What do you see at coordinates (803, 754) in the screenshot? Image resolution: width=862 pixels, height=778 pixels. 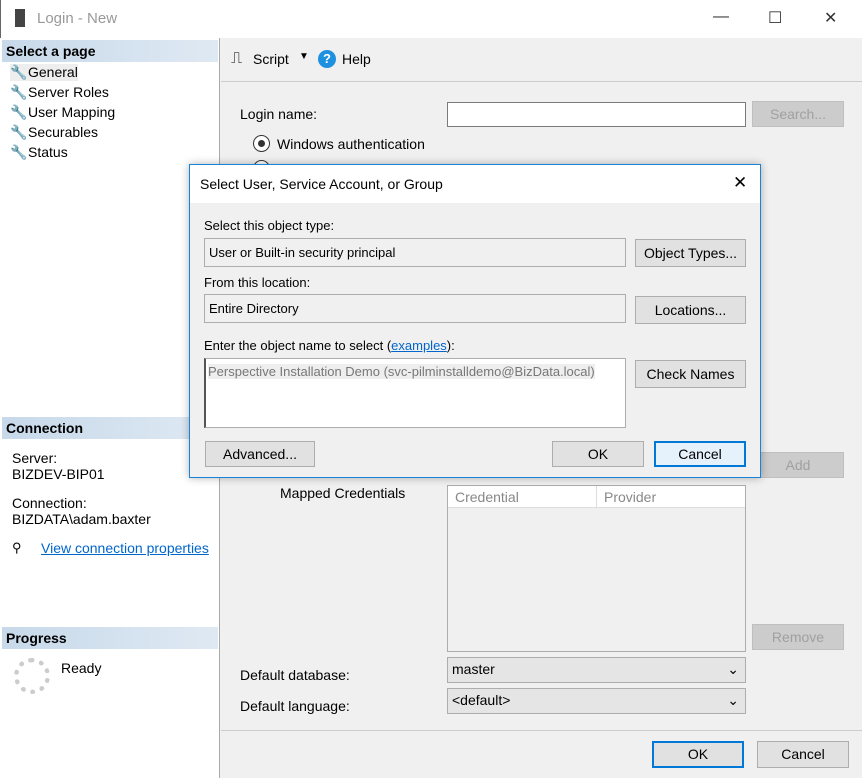 I see `cancel-button: Cancel` at bounding box center [803, 754].